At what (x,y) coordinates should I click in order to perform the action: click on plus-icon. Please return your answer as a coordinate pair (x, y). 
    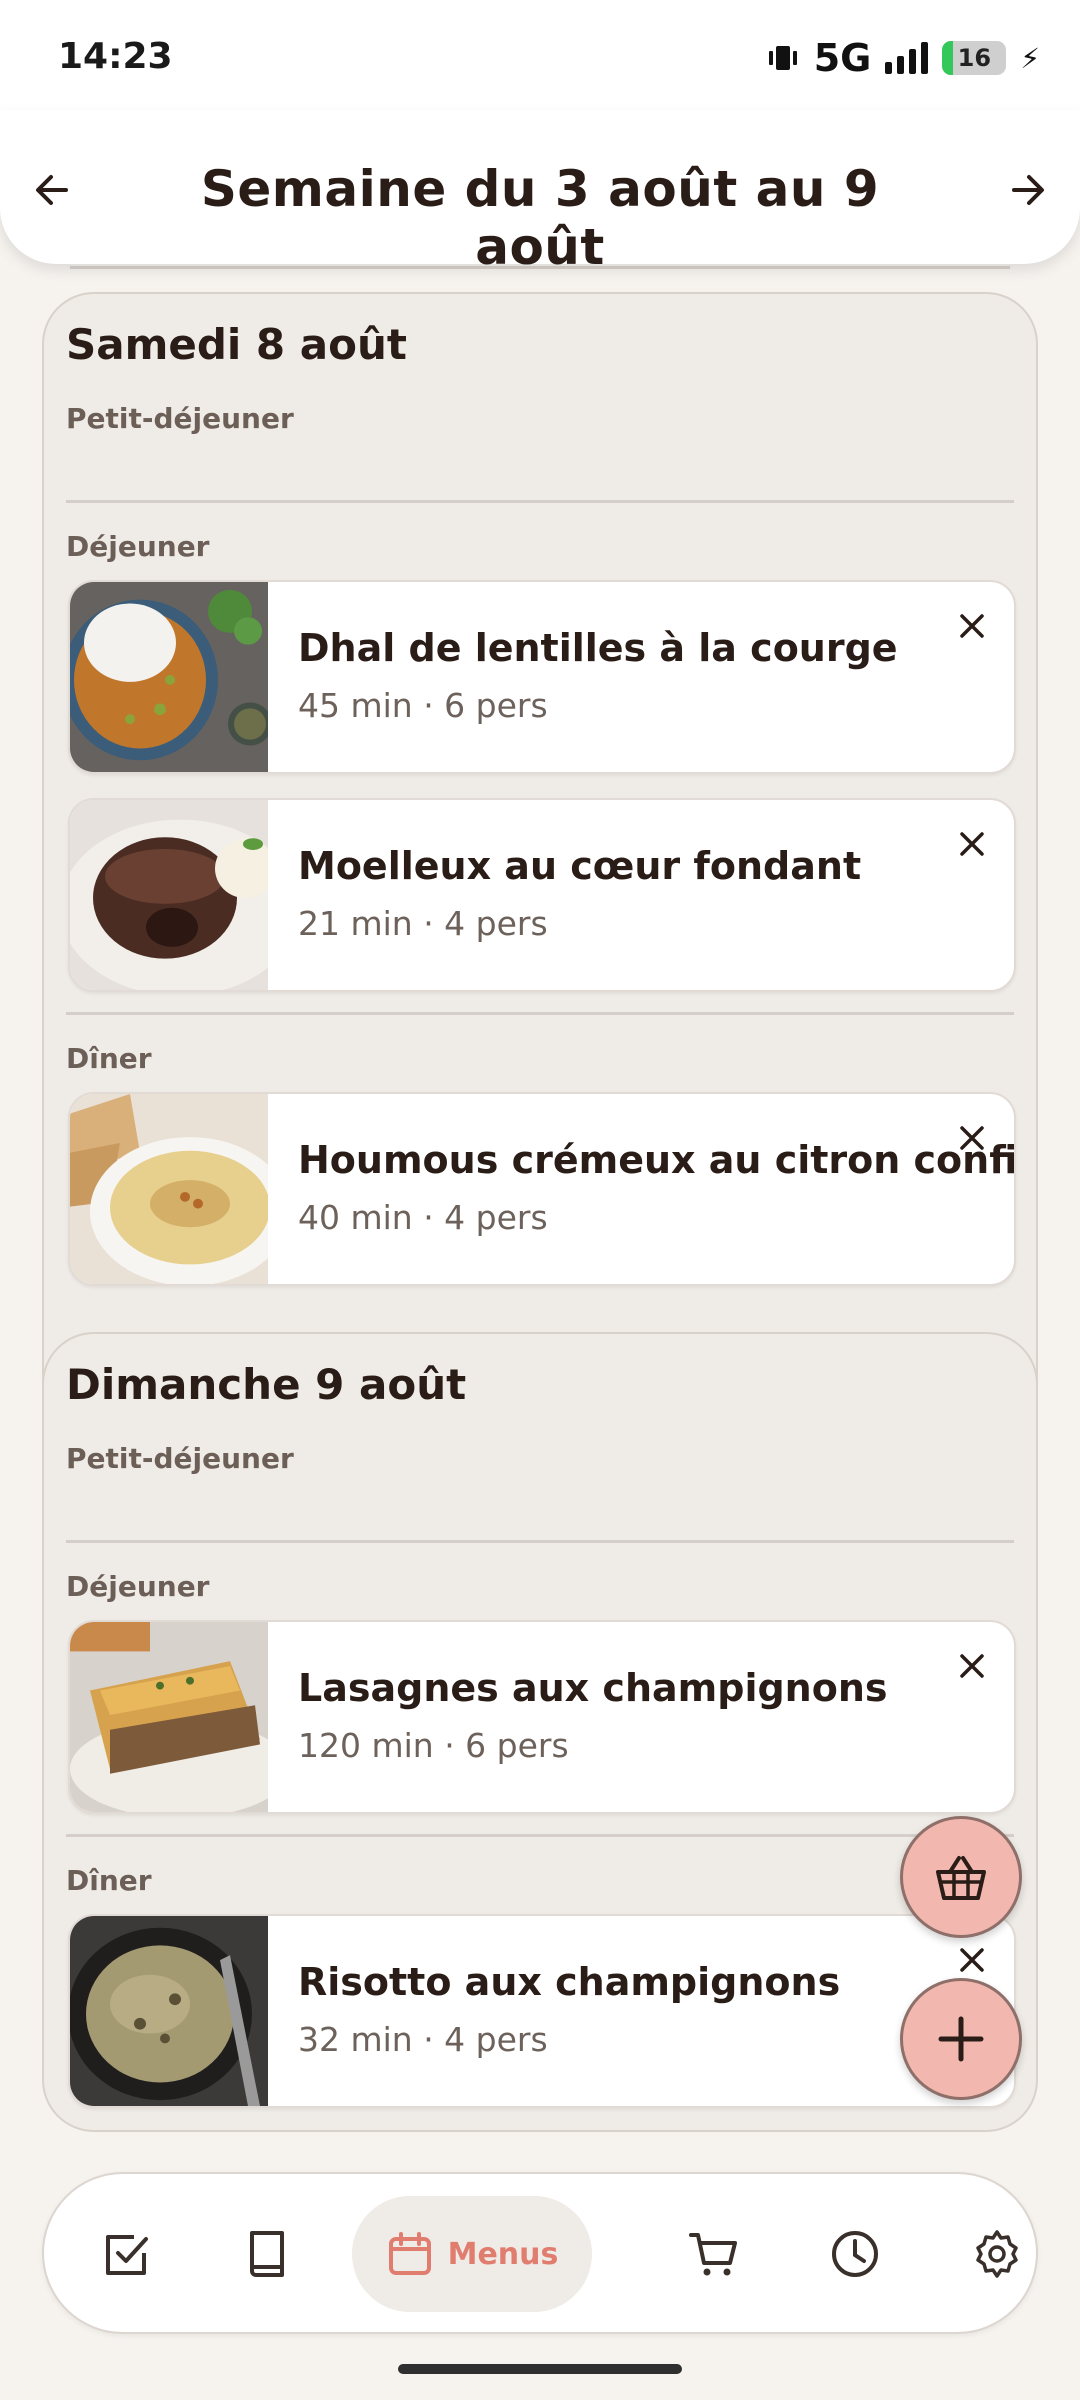
    Looking at the image, I should click on (961, 2039).